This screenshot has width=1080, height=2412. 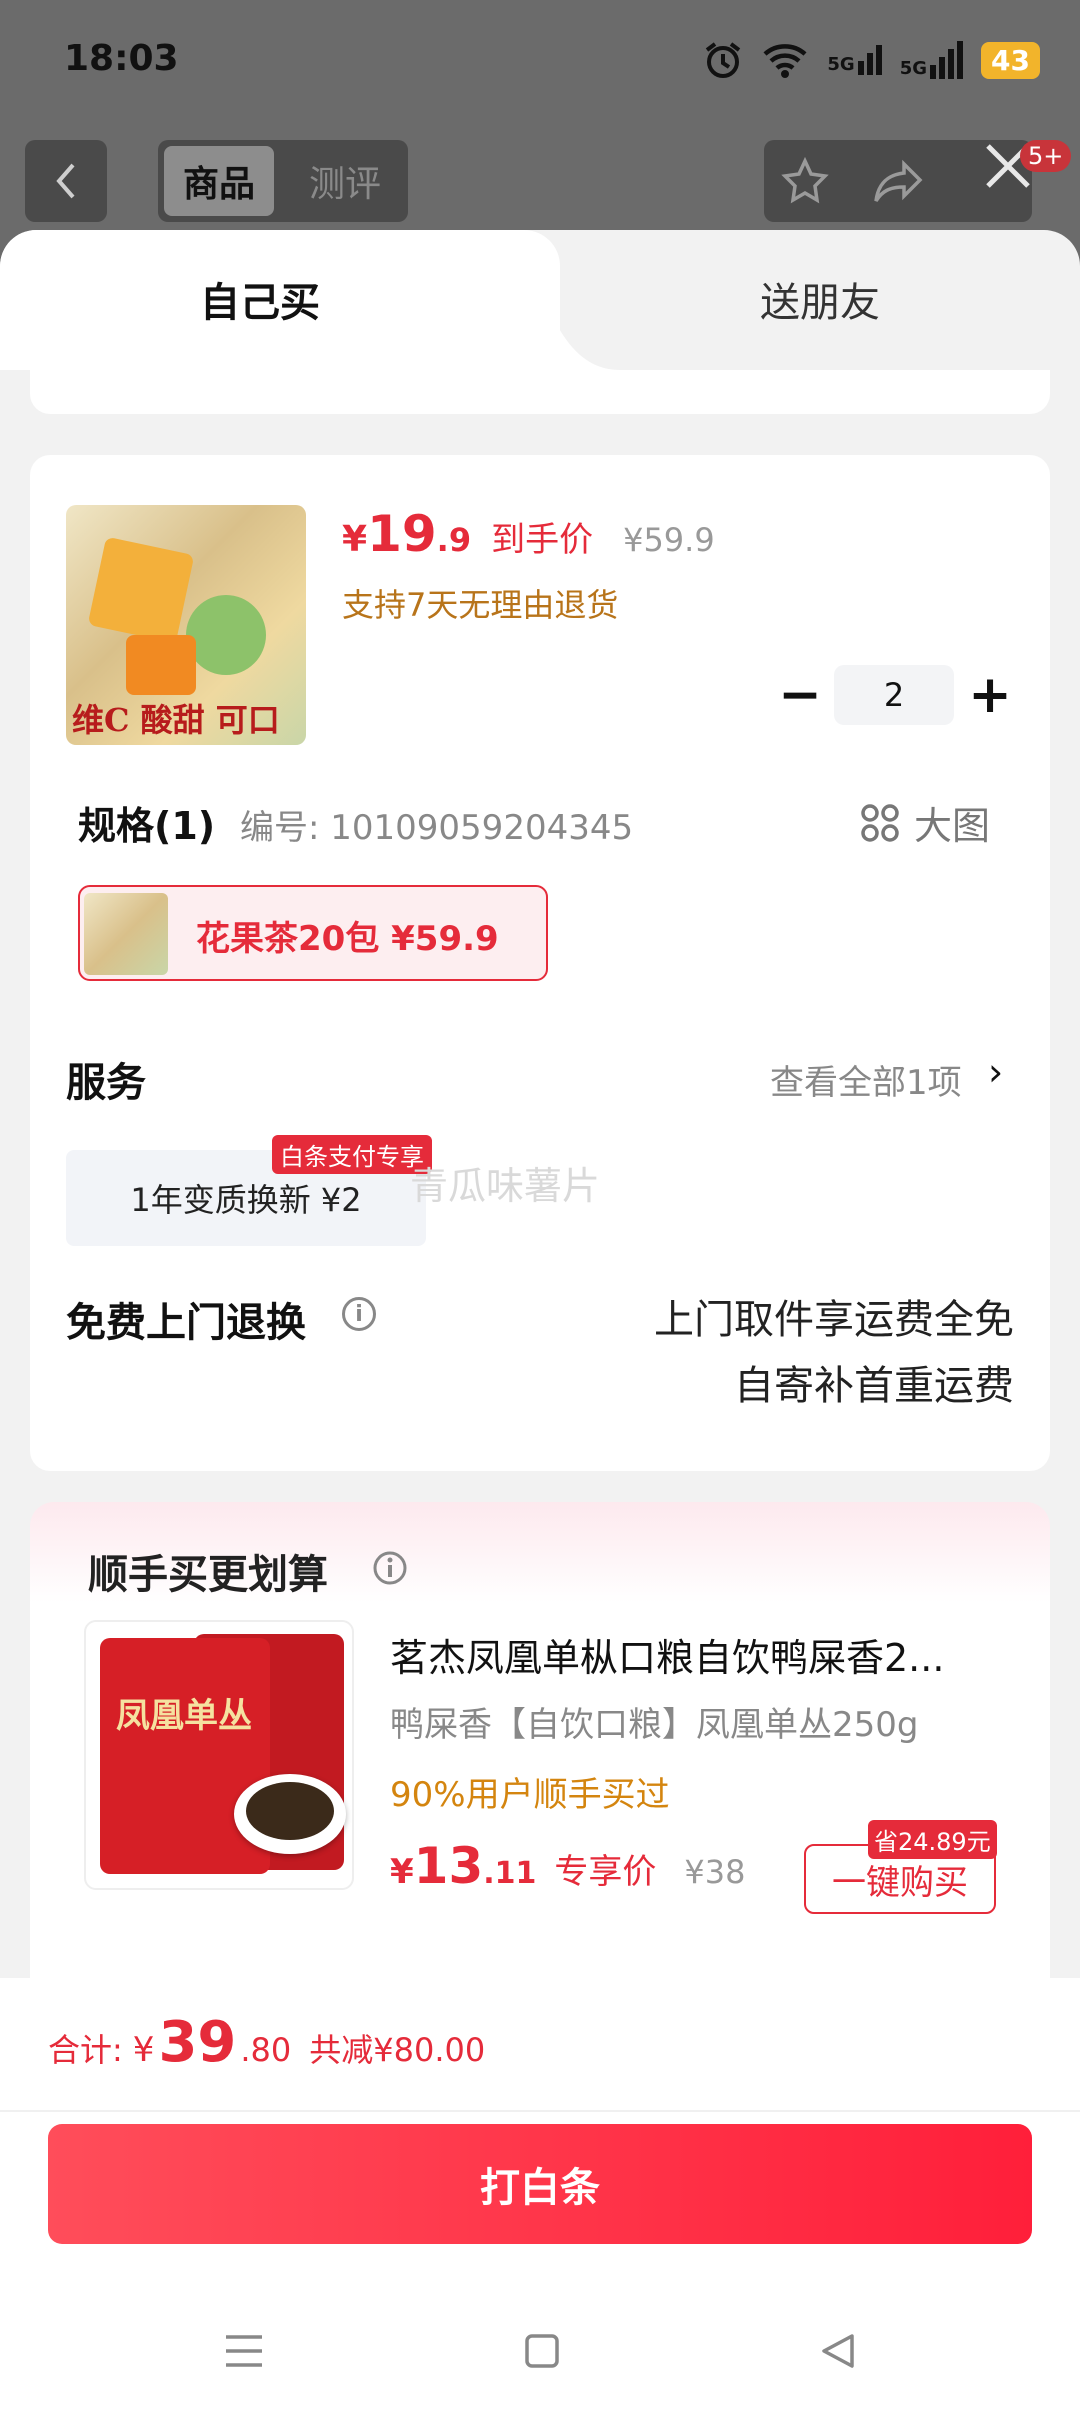 What do you see at coordinates (402, 534) in the screenshot?
I see `price-integer: 19` at bounding box center [402, 534].